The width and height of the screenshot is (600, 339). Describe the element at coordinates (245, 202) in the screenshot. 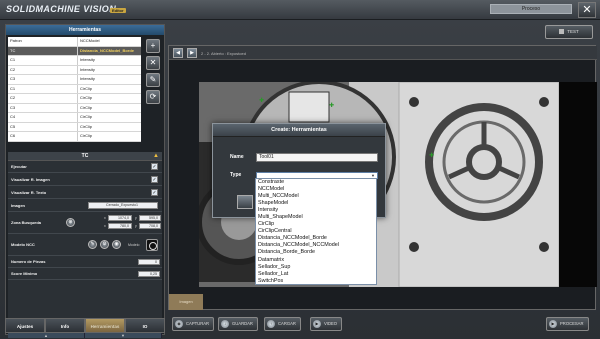

I see `dialog-ok-button` at that location.